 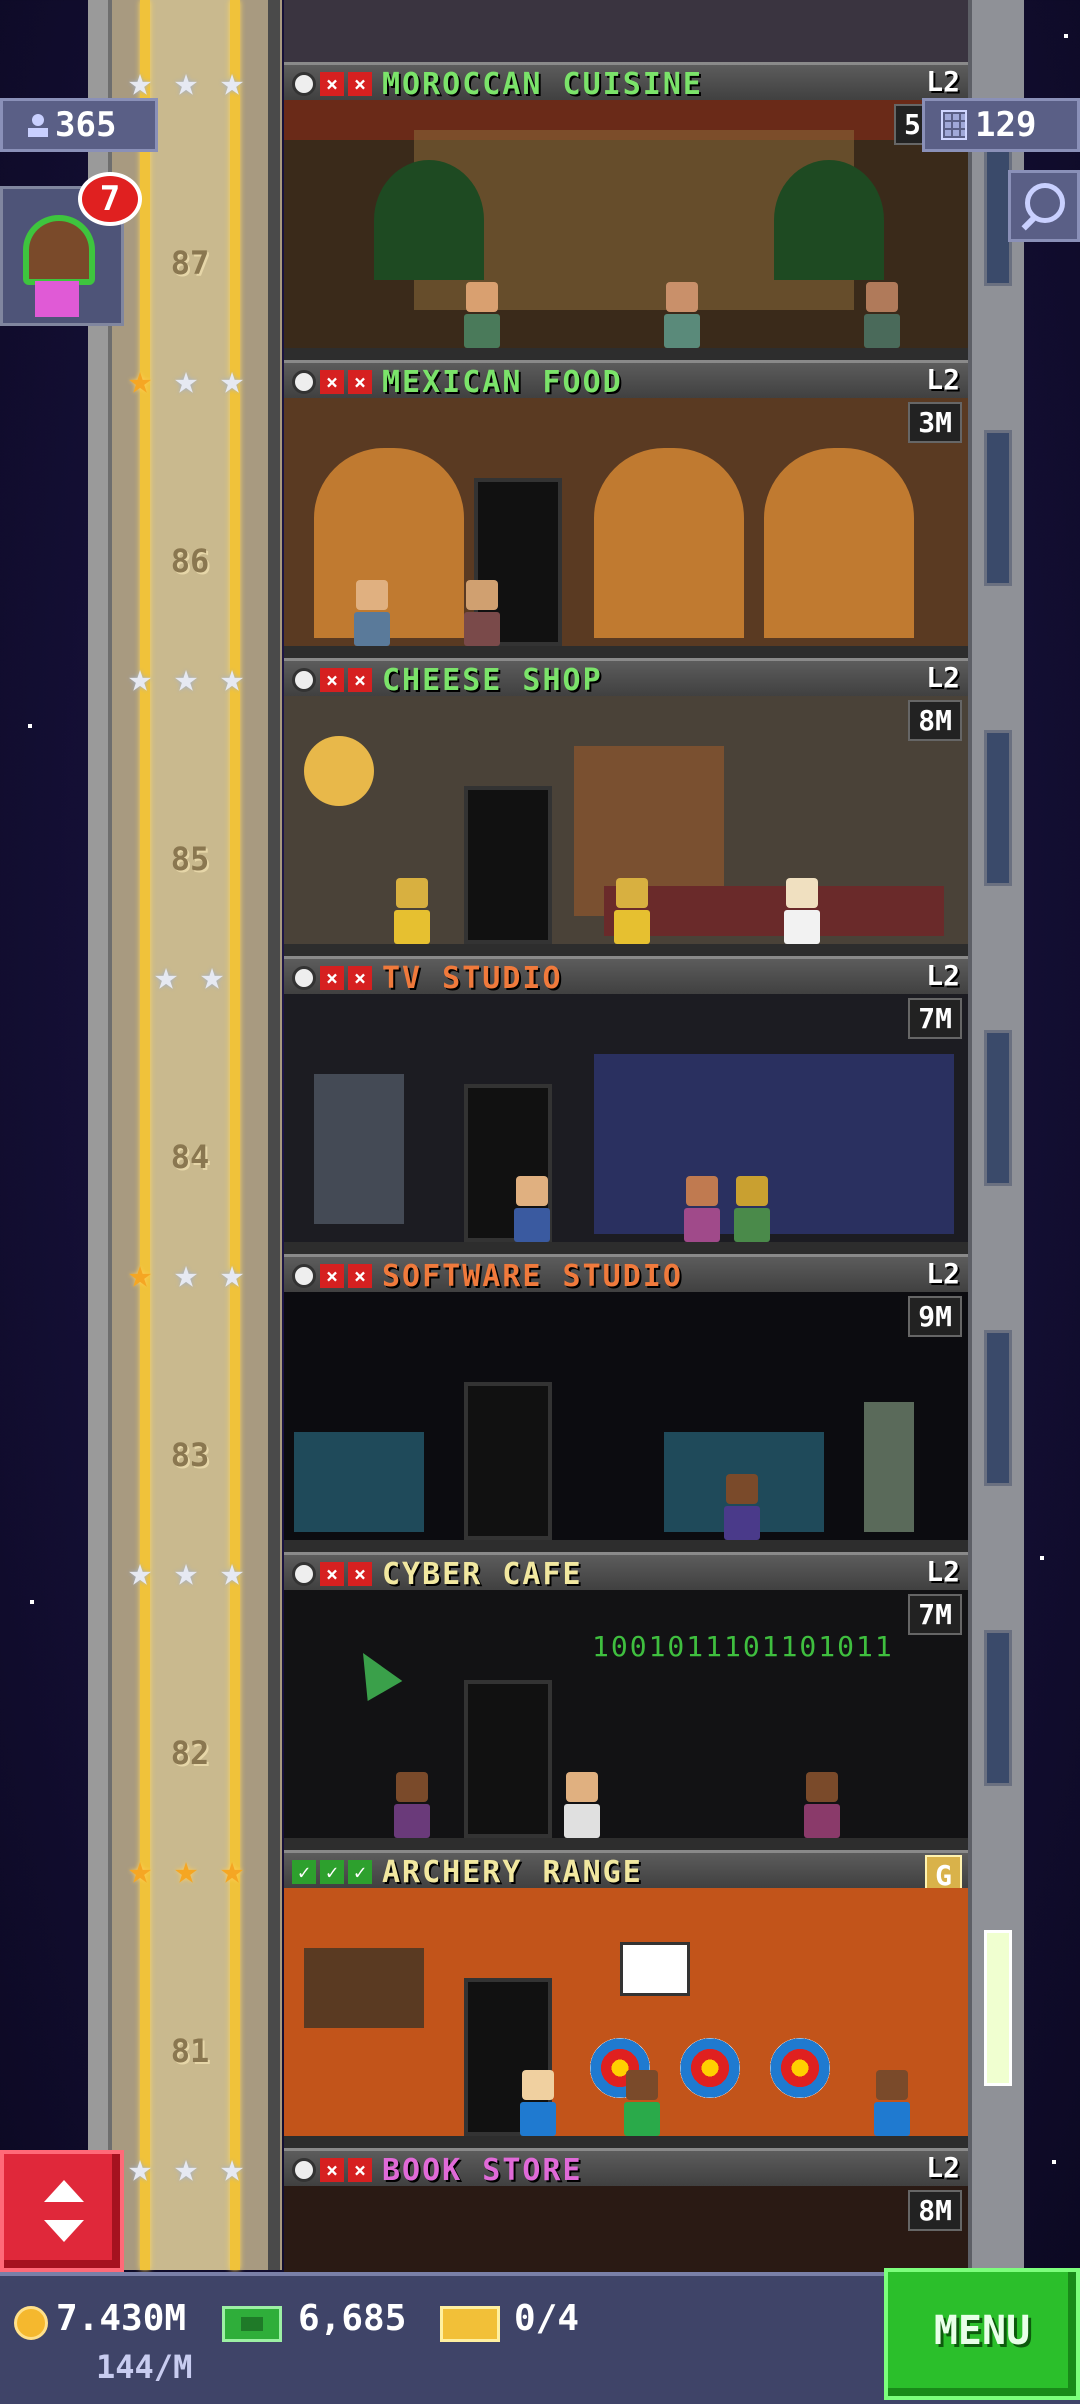 I want to click on arrow-up-icon, so click(x=64, y=2191).